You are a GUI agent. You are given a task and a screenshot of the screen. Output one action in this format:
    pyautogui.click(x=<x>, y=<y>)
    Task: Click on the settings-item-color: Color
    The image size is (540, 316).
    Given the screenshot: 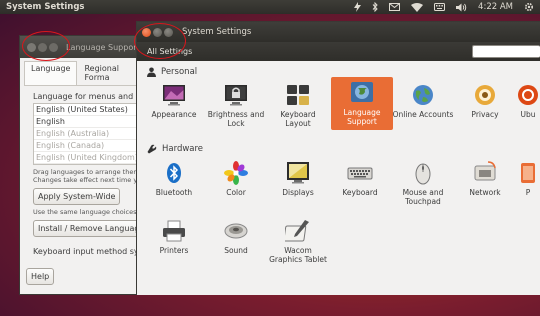 What is the action you would take?
    pyautogui.click(x=236, y=178)
    